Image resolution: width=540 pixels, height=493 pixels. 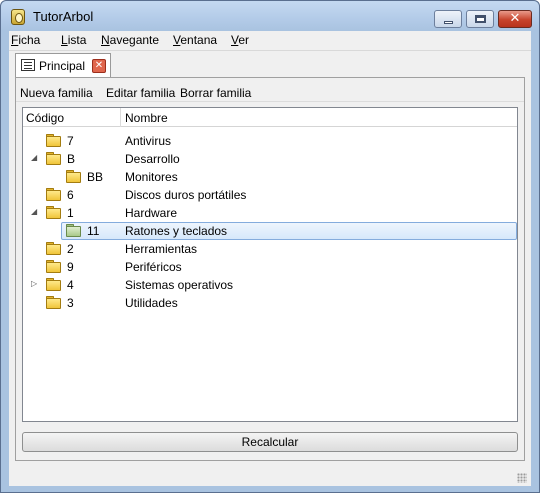 I want to click on menu-ficha: Ficha, so click(x=25, y=40).